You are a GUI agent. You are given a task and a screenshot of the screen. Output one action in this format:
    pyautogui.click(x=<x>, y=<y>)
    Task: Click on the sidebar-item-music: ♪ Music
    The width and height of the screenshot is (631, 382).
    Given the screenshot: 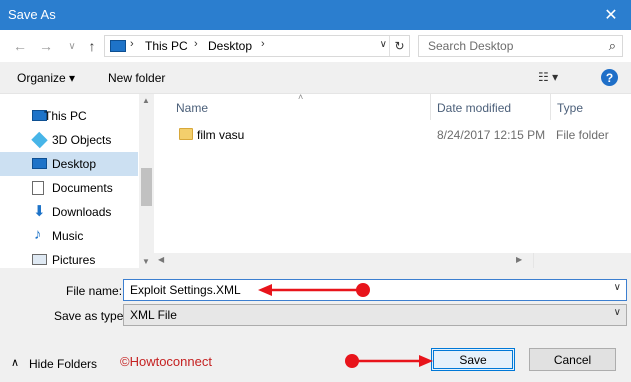 What is the action you would take?
    pyautogui.click(x=69, y=236)
    